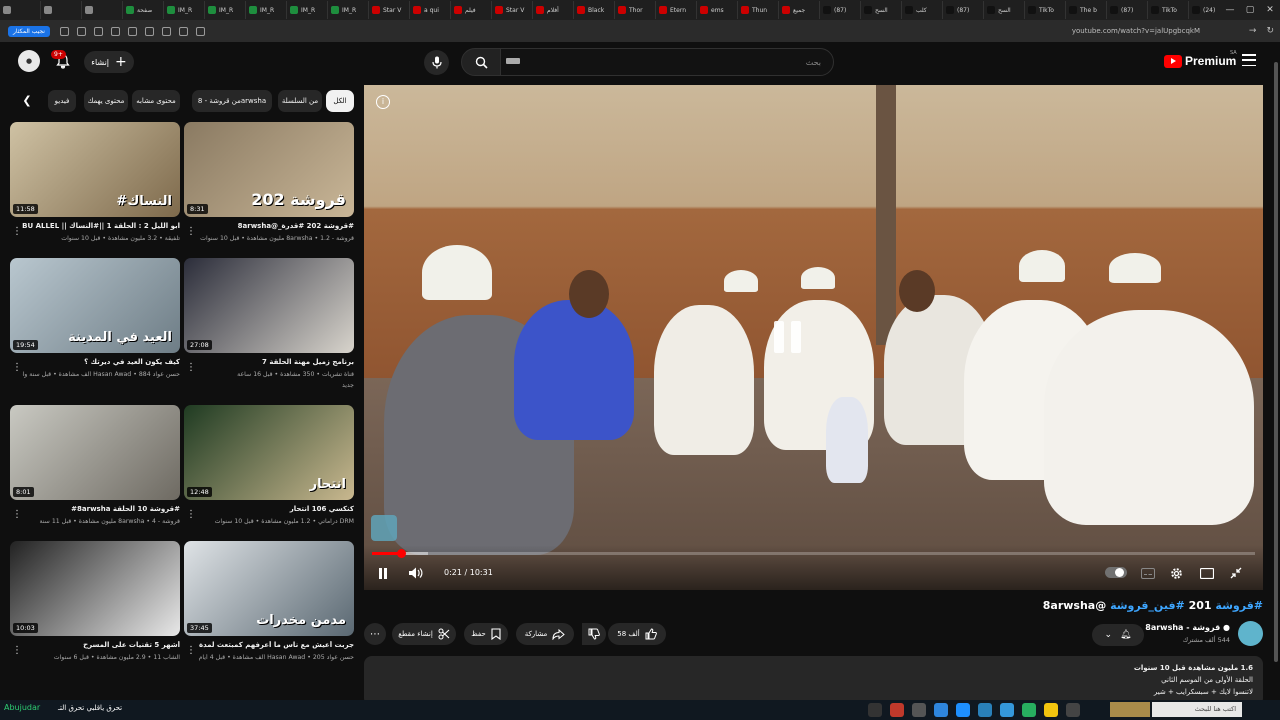  Describe the element at coordinates (512, 10) in the screenshot. I see `browser-tab: Star V` at that location.